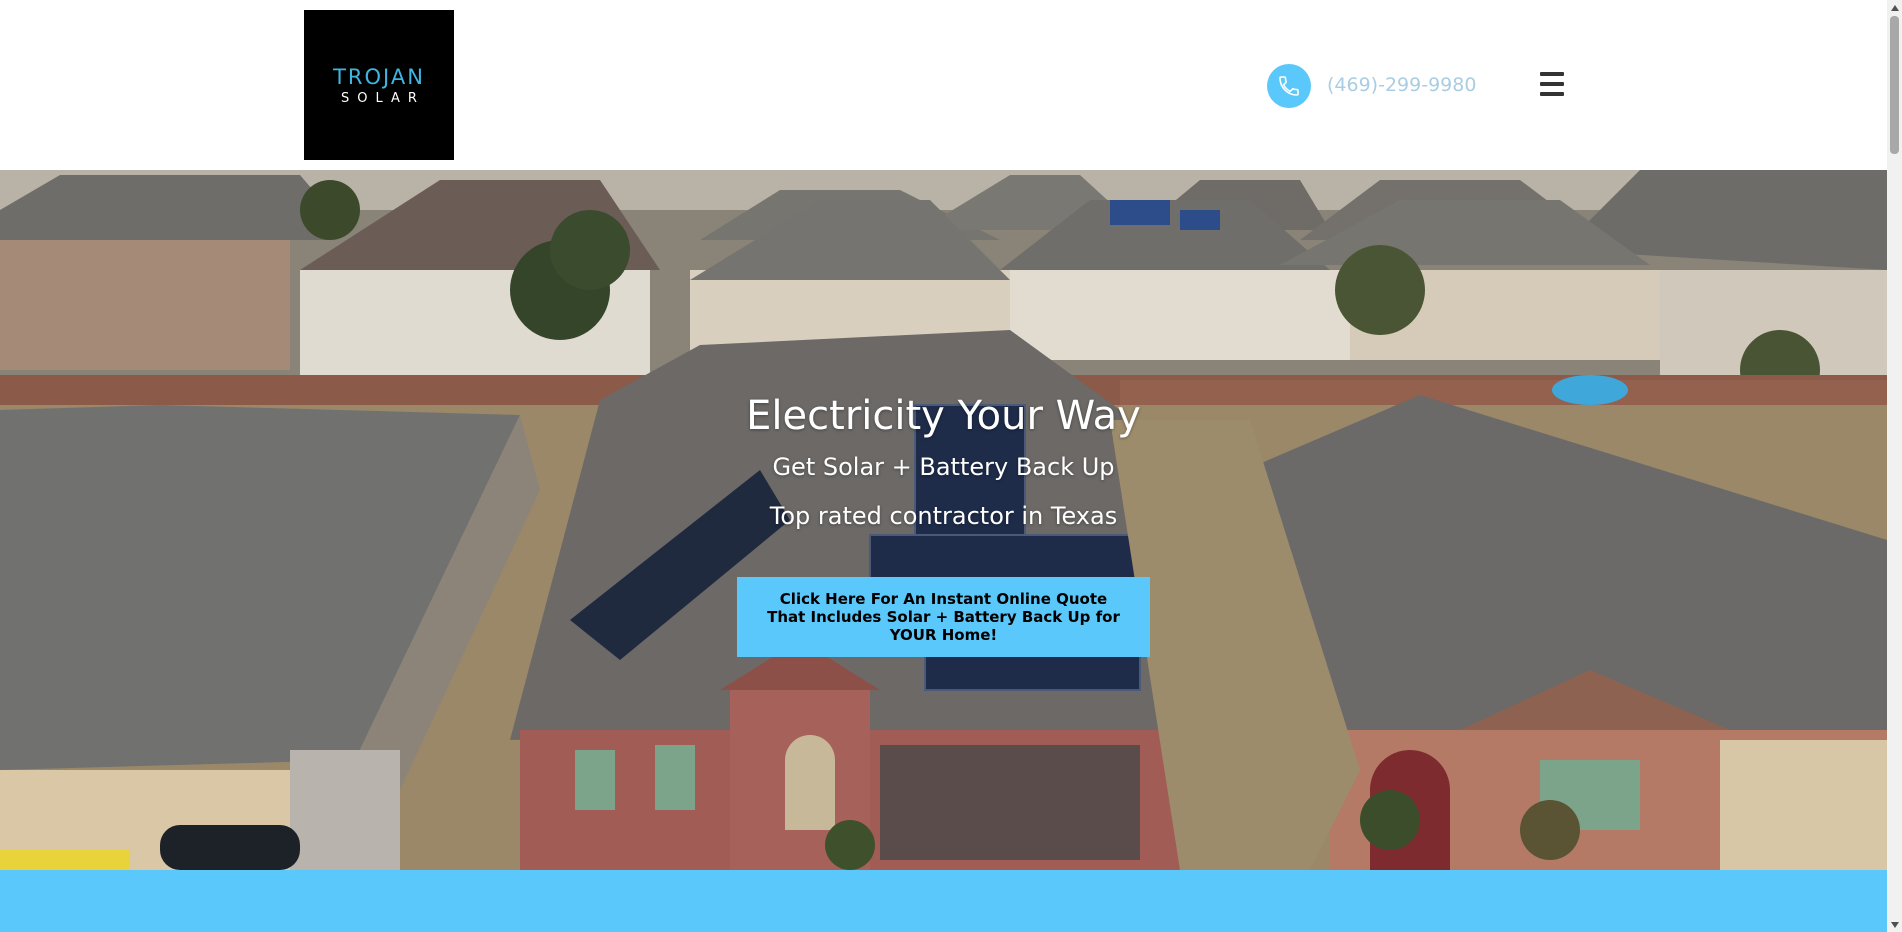 The height and width of the screenshot is (932, 1902). I want to click on hamburger-menu-icon, so click(1552, 85).